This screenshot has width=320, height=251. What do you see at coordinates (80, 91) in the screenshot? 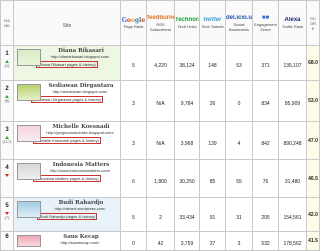
I see `blog-url-link: http://antokanan.blogspot.com/` at bounding box center [80, 91].